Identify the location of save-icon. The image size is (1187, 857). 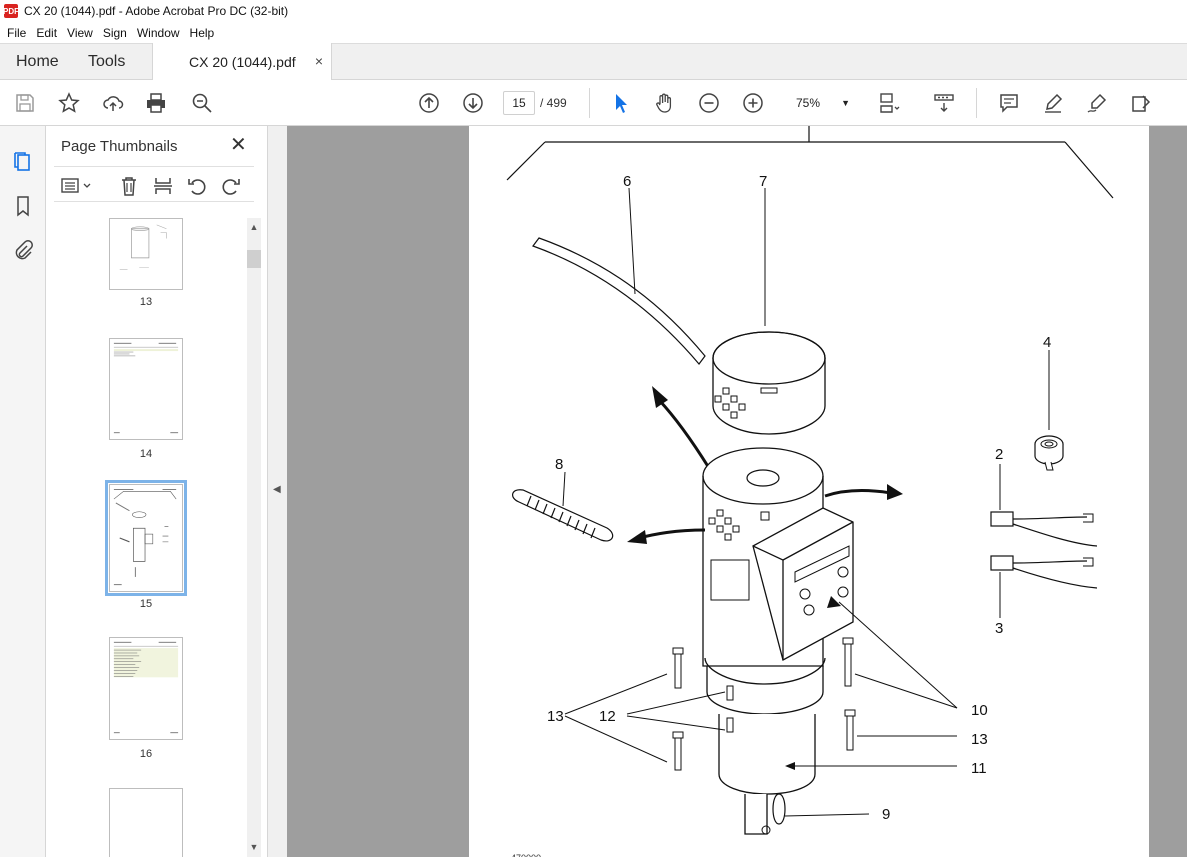
(25, 103).